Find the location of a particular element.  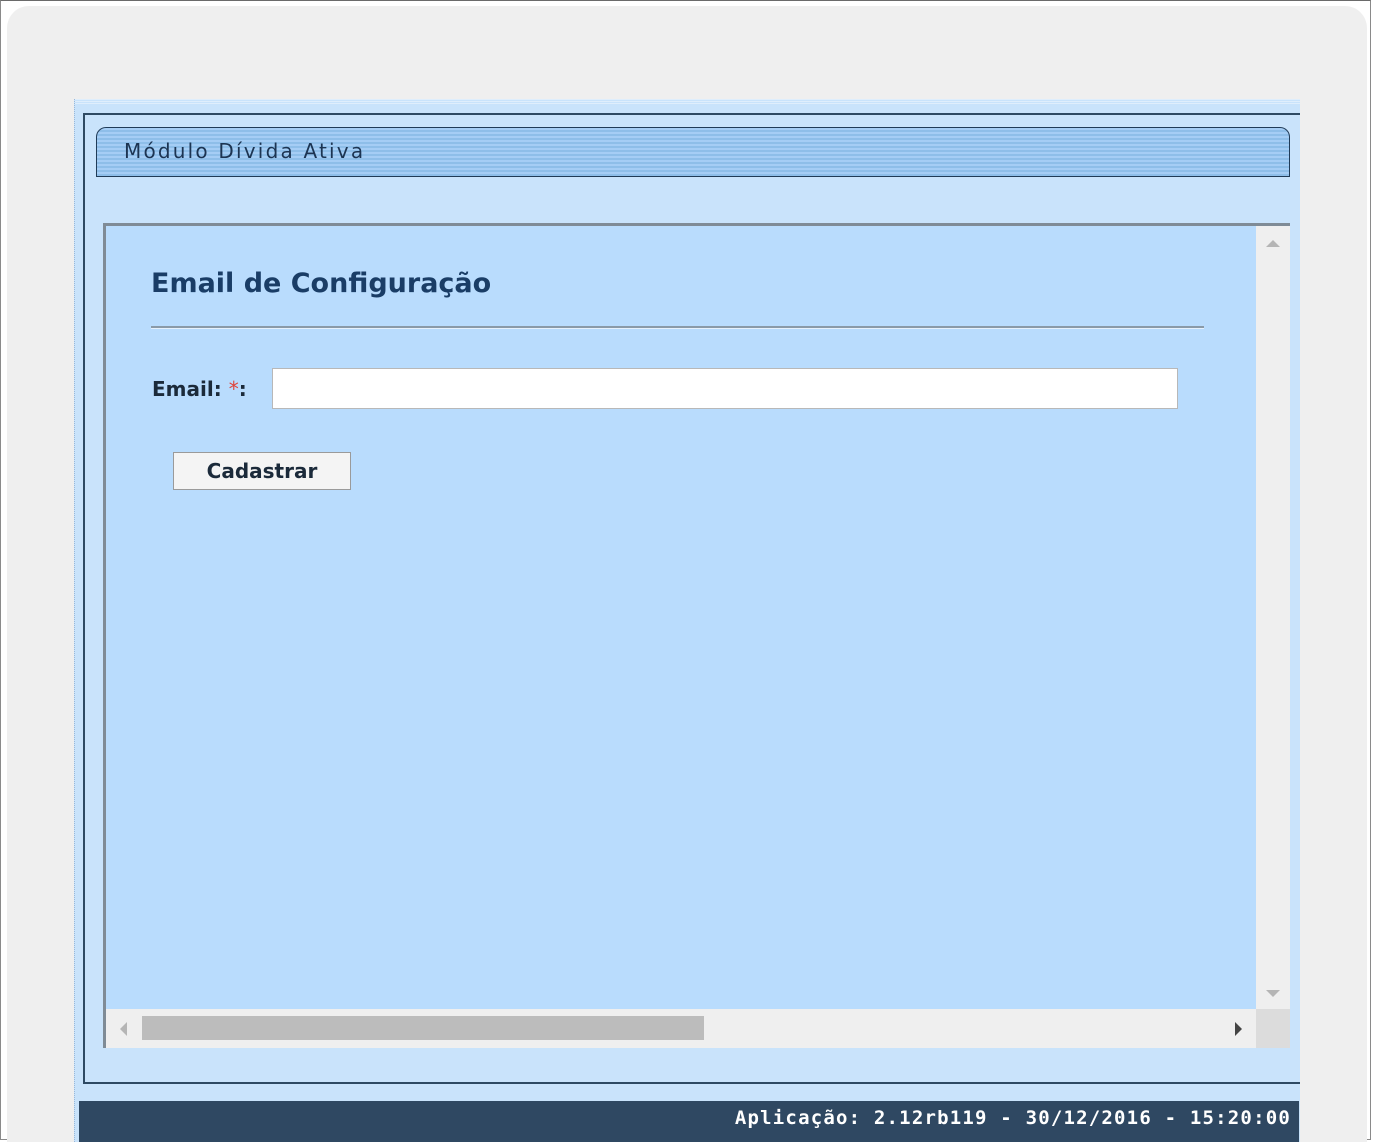

module-header-bar: Módulo Dívida Ativa is located at coordinates (693, 152).